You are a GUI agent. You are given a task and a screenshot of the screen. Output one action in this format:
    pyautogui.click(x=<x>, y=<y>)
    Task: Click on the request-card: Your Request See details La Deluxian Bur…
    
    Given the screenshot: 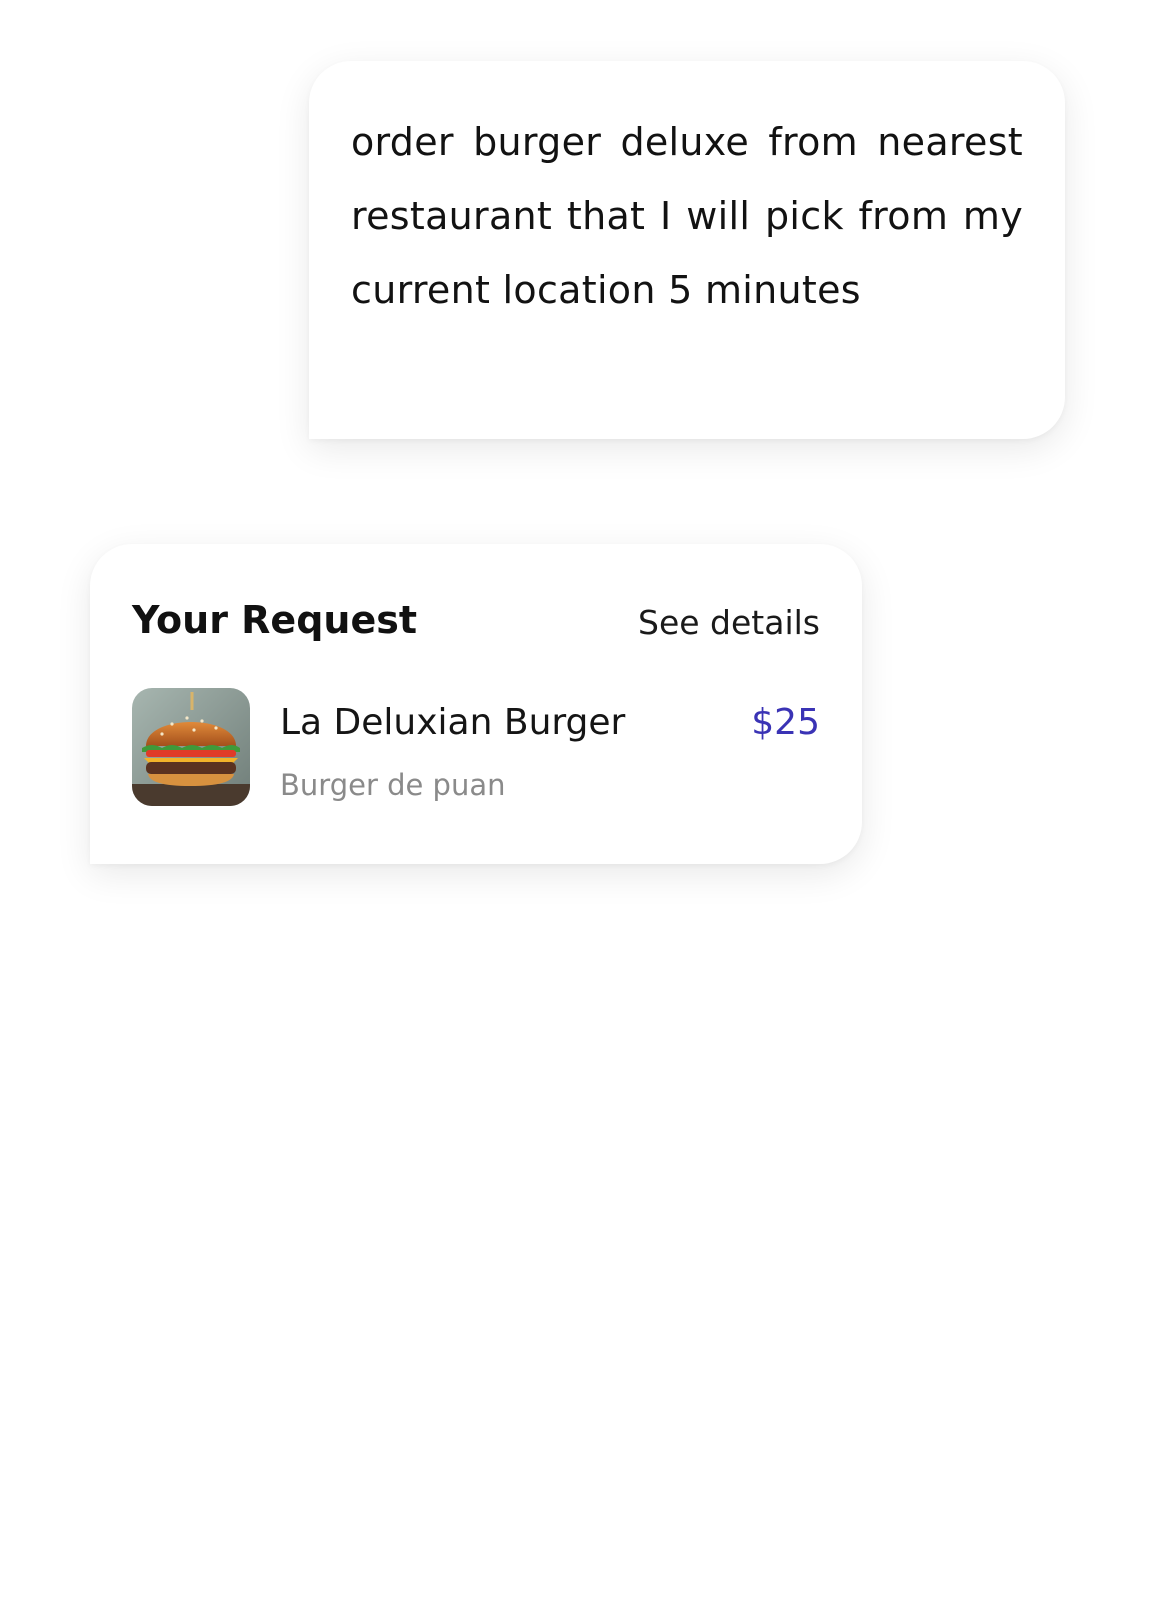 What is the action you would take?
    pyautogui.click(x=476, y=704)
    